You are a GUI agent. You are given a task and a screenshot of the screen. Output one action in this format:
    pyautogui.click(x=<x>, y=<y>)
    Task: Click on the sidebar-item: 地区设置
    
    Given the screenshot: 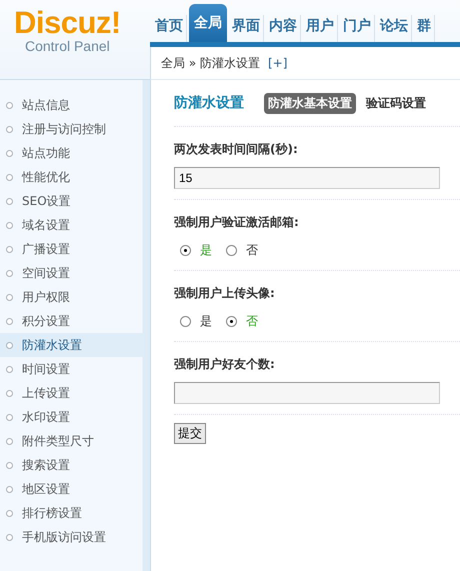 What is the action you would take?
    pyautogui.click(x=72, y=489)
    